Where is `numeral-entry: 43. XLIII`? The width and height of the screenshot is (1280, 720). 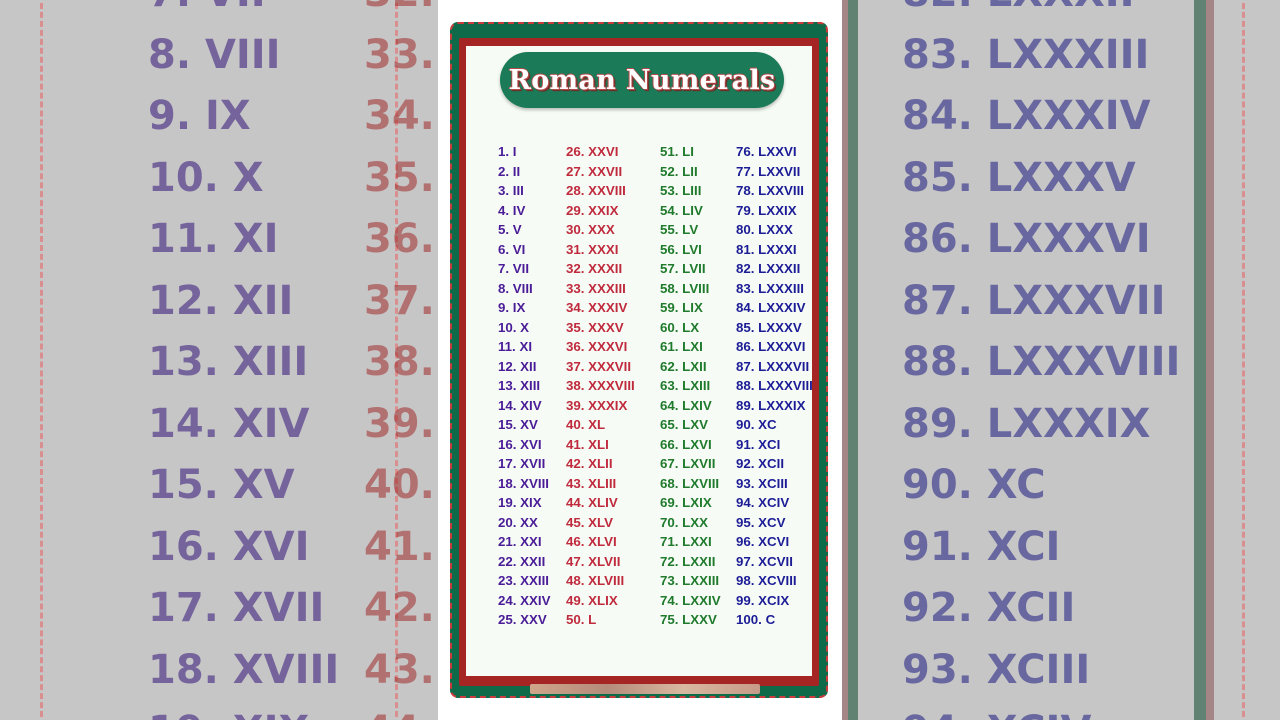
numeral-entry: 43. XLIII is located at coordinates (591, 483).